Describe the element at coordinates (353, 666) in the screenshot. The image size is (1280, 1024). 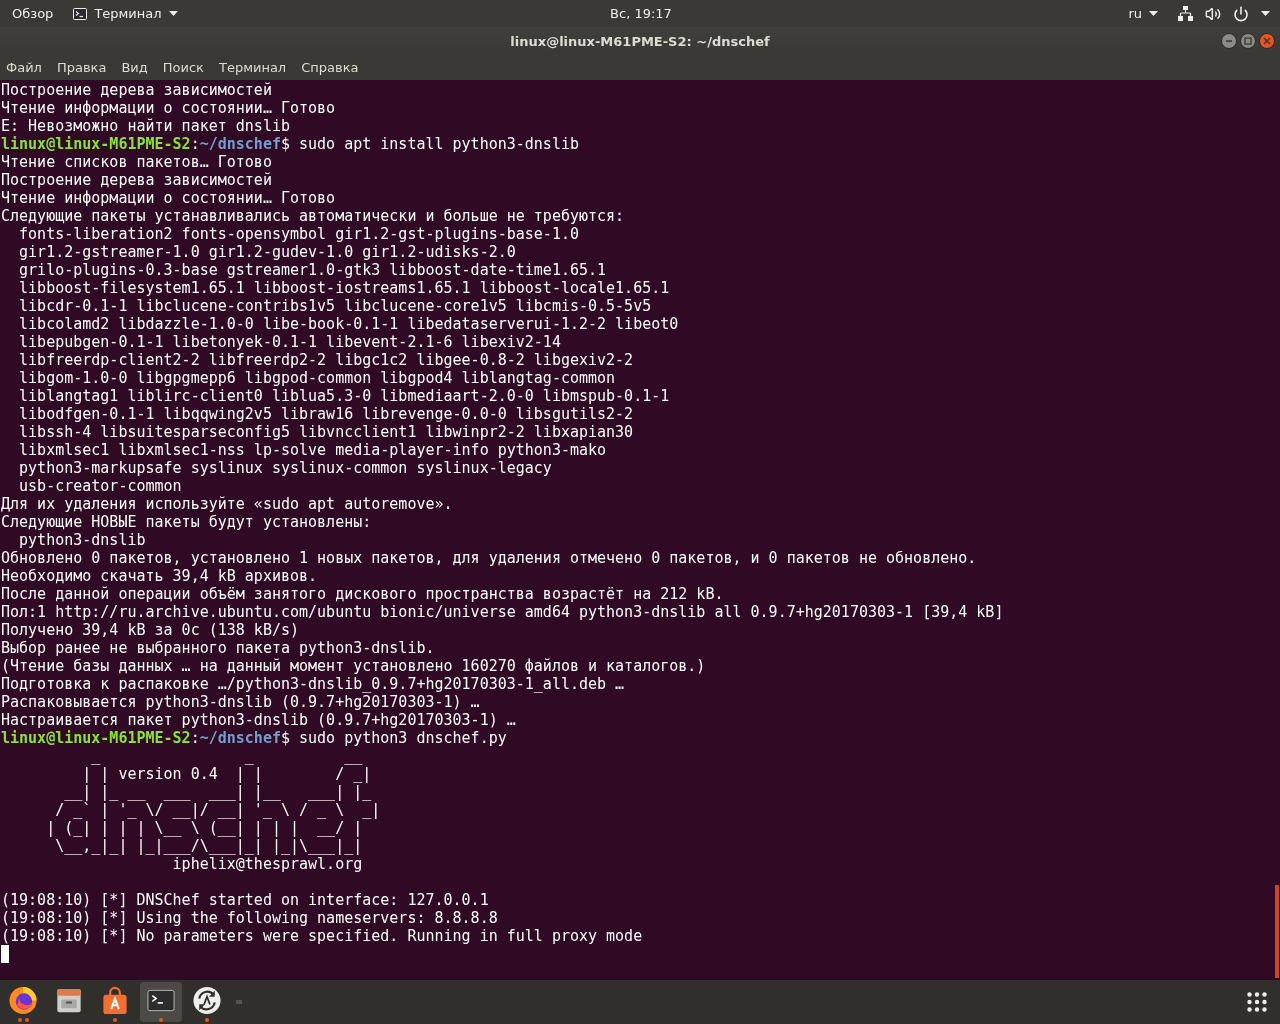
I see `output-line: (Чтение базы данных … на данный момент установлено 160270 файлов и каталогов.)` at that location.